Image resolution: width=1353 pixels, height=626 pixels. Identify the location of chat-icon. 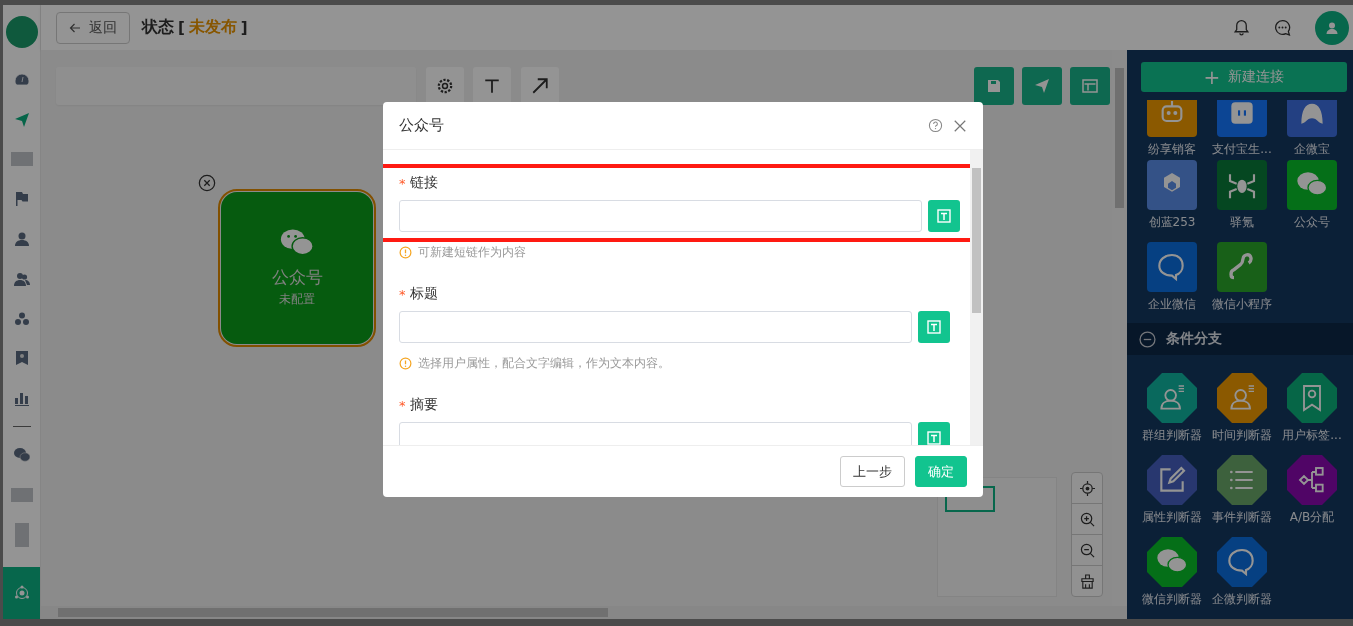
(1282, 27).